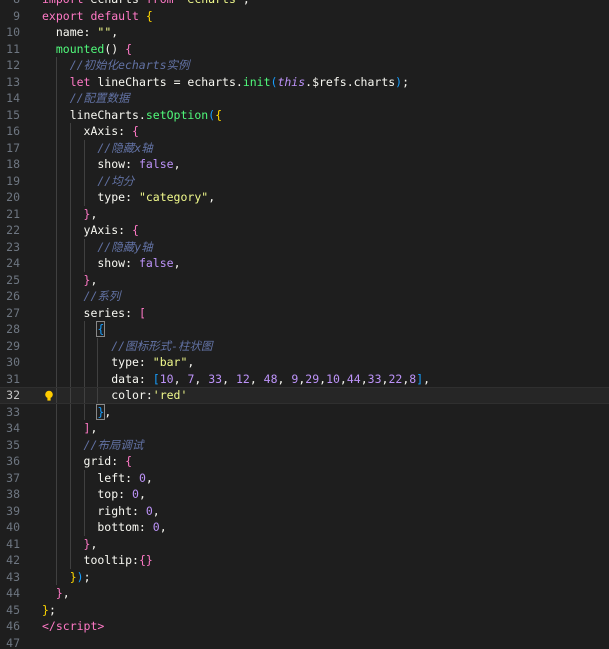 This screenshot has height=649, width=609. I want to click on code-line: 47, so click(304, 642).